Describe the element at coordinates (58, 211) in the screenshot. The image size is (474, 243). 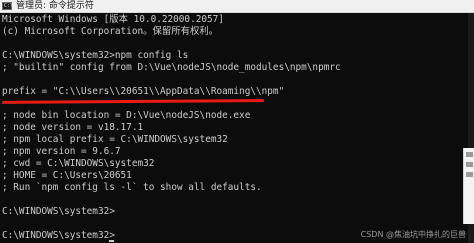
I see `console-line: C:\WINDOWS\system32>` at that location.